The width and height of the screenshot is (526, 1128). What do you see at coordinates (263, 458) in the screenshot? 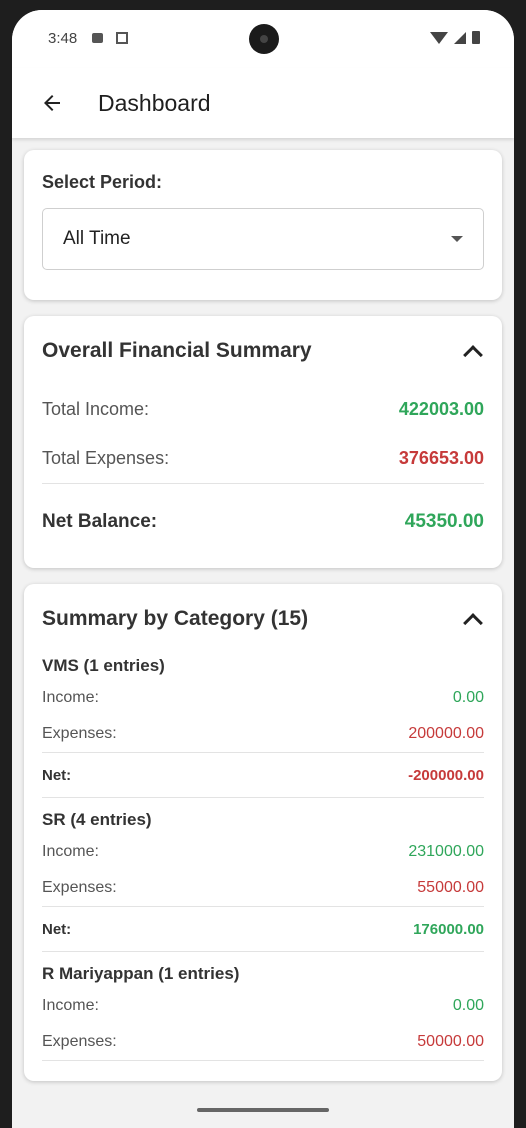
I see `total-expenses-row: Total Expenses: 376653.00` at bounding box center [263, 458].